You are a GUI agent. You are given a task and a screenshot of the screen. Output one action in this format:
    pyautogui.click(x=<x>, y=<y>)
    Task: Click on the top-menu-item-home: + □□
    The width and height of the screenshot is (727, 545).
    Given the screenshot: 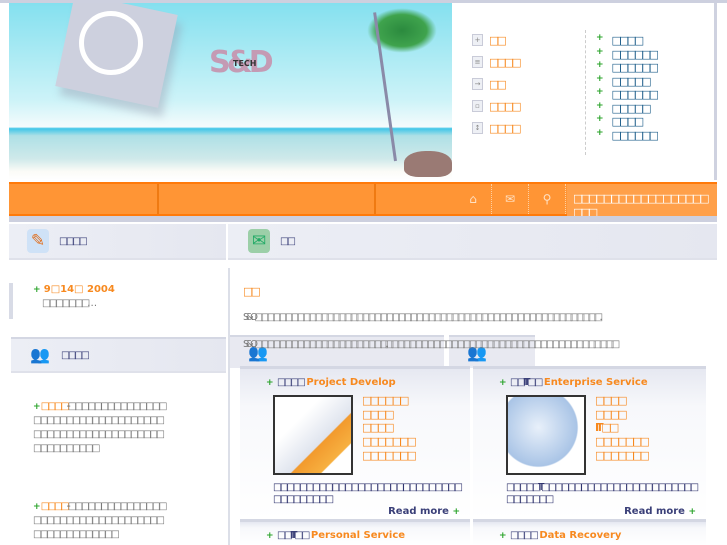 What is the action you would take?
    pyautogui.click(x=489, y=40)
    